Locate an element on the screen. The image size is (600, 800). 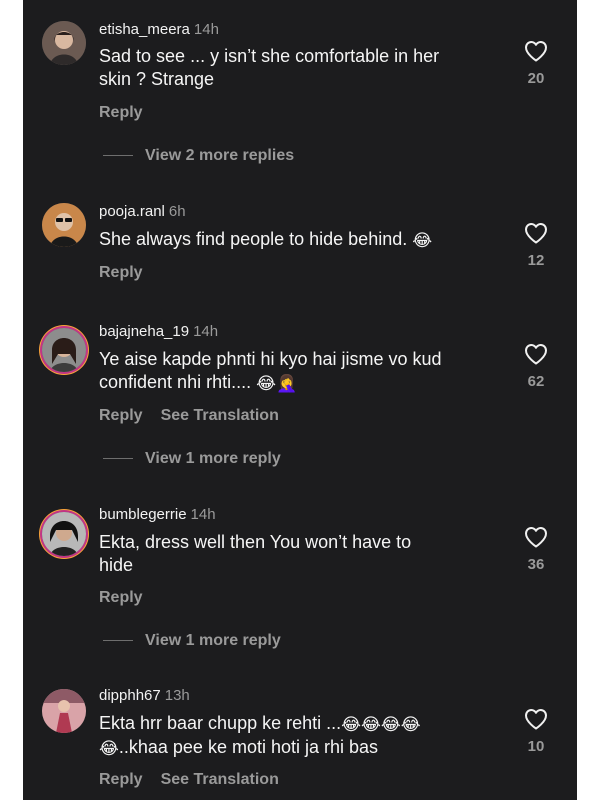
comment-text-line: Ekta, dress well then You won’t have to is located at coordinates (255, 542).